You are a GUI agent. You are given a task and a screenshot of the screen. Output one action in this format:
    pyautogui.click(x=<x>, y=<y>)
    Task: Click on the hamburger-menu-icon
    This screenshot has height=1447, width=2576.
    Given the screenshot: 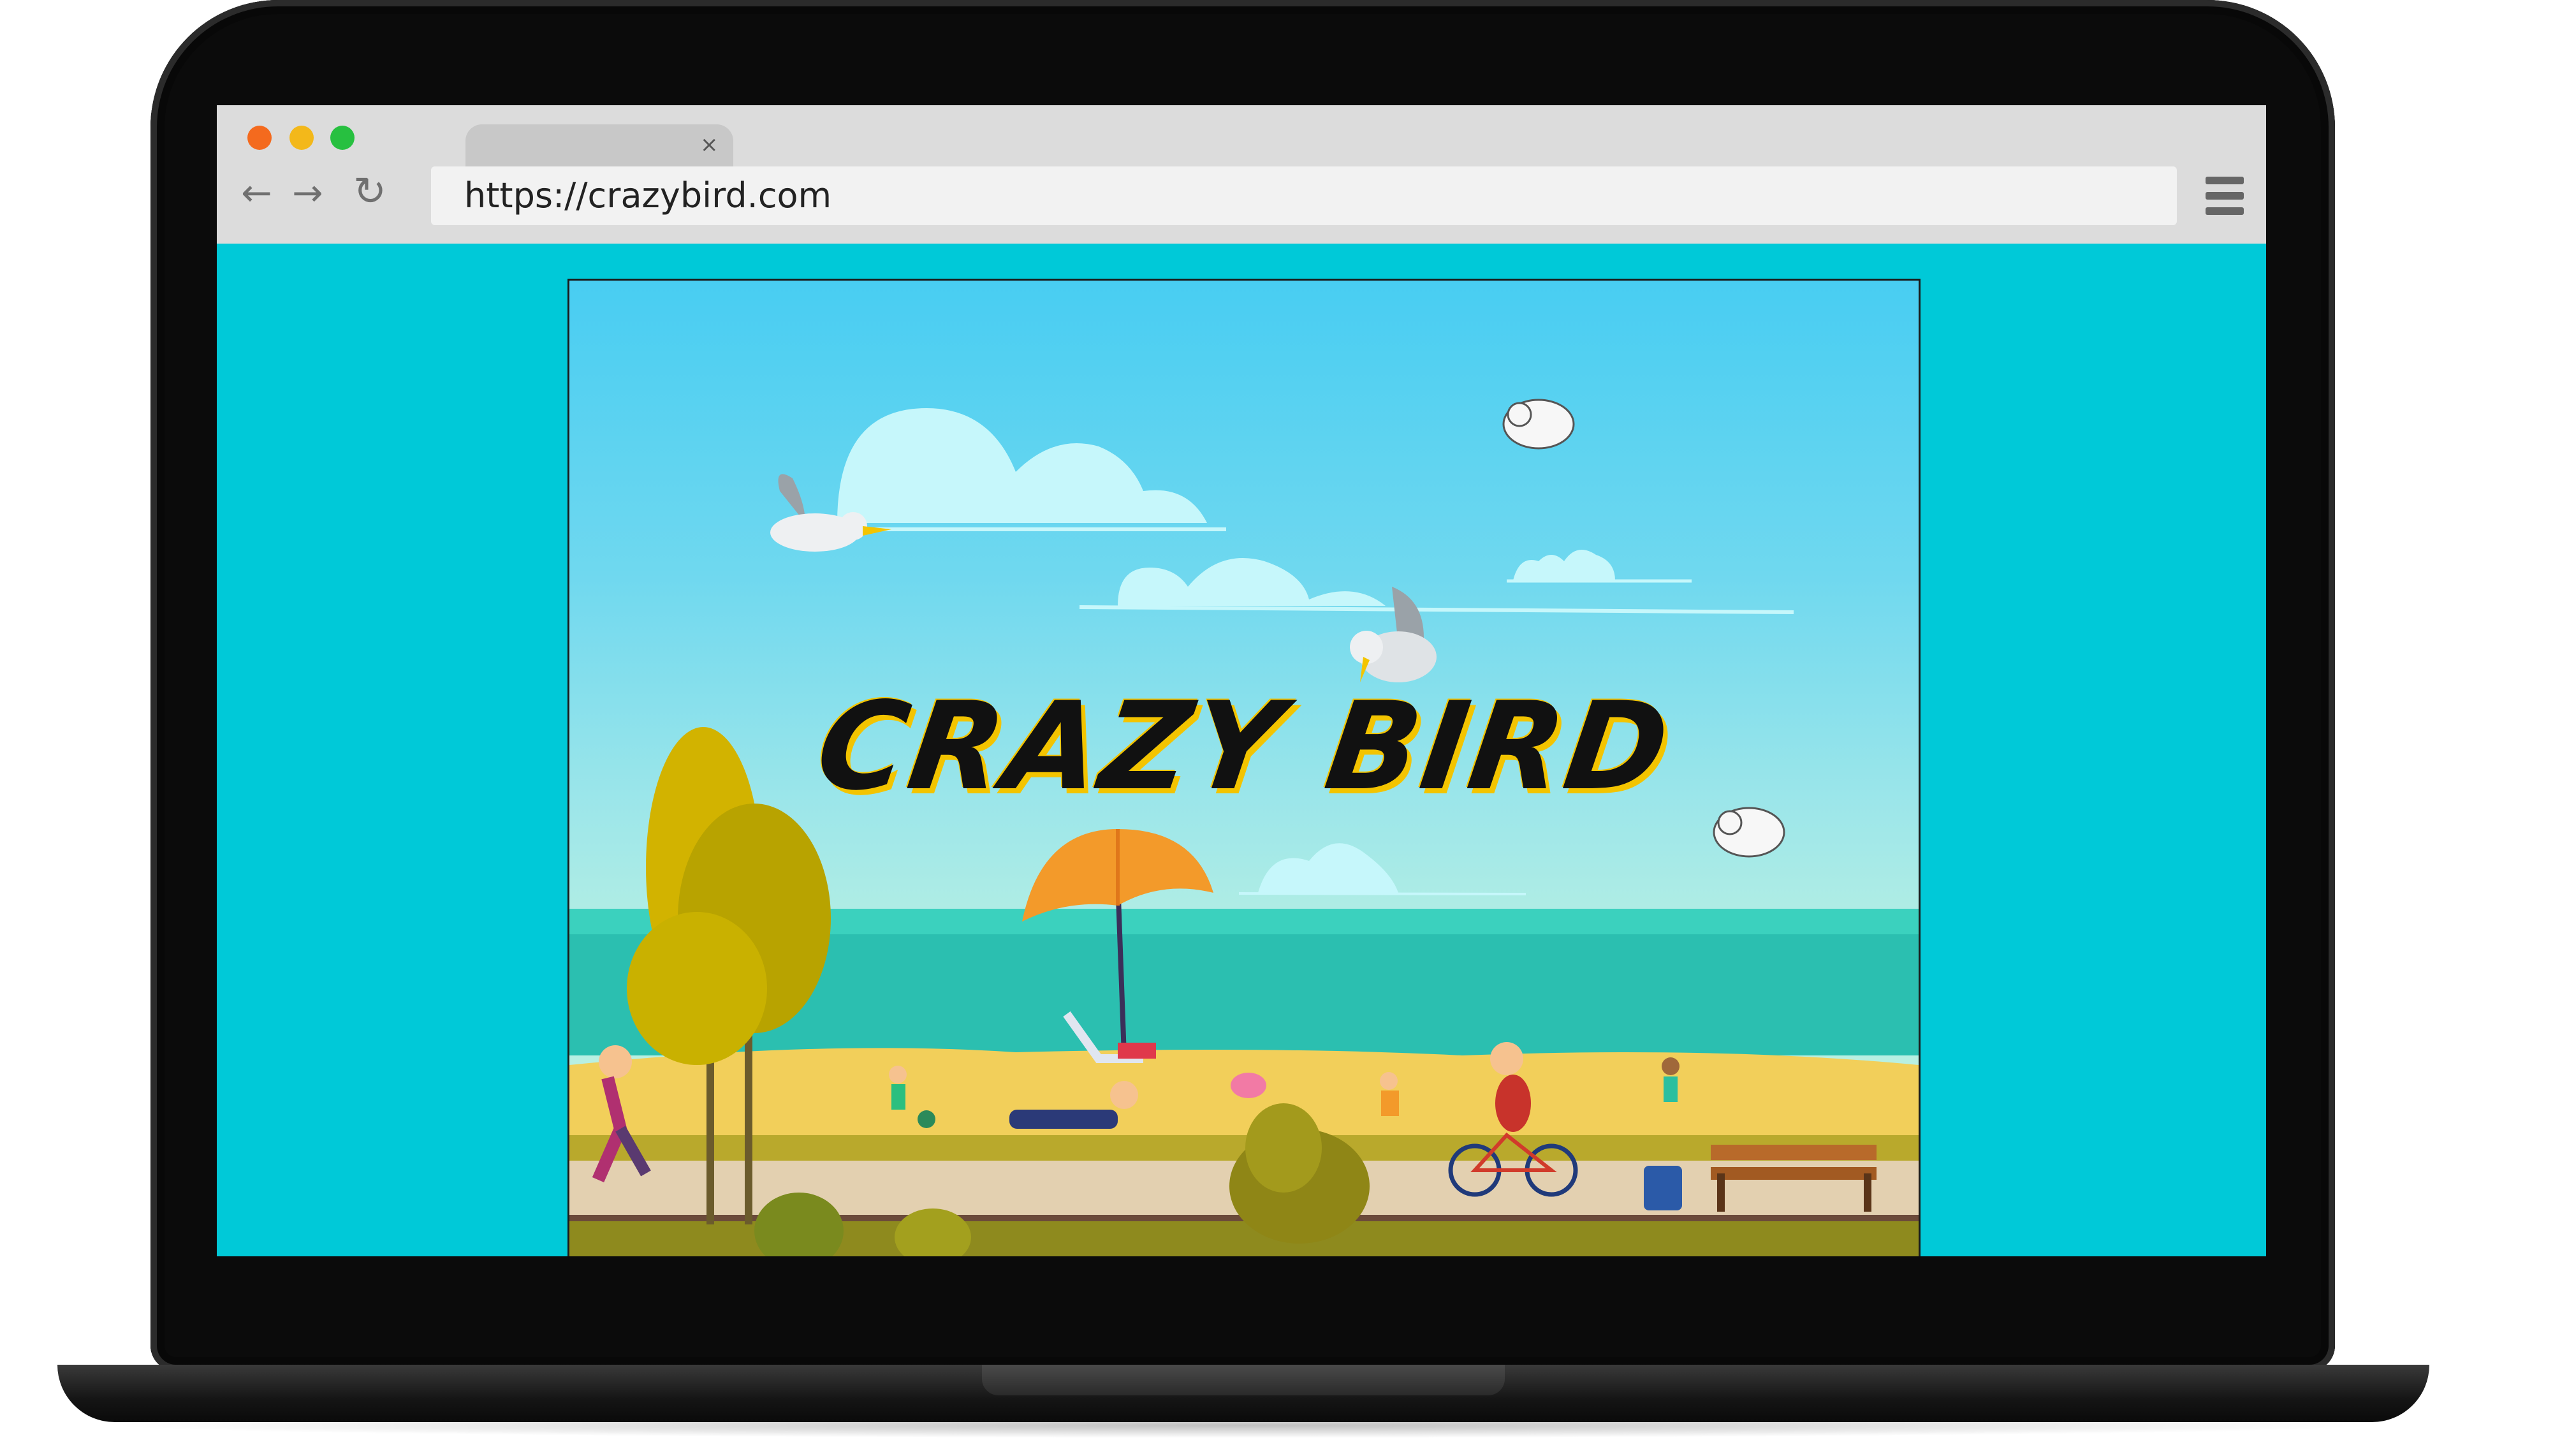 What is the action you would take?
    pyautogui.click(x=2225, y=196)
    